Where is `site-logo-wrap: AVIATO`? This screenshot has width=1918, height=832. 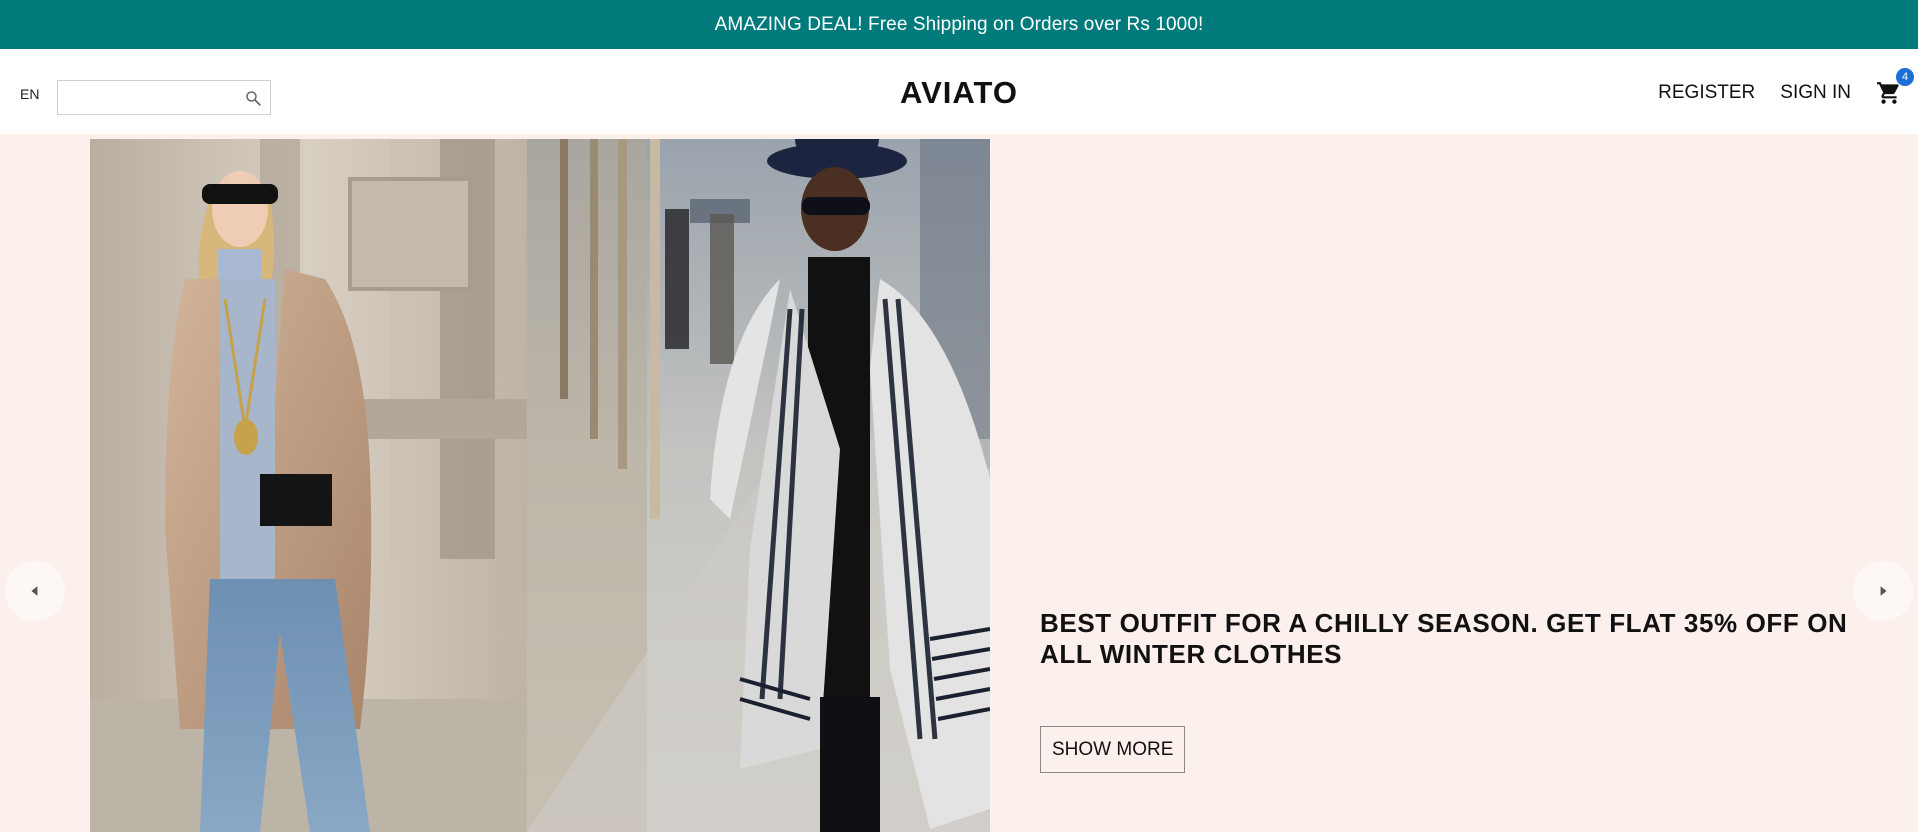
site-logo-wrap: AVIATO is located at coordinates (959, 93).